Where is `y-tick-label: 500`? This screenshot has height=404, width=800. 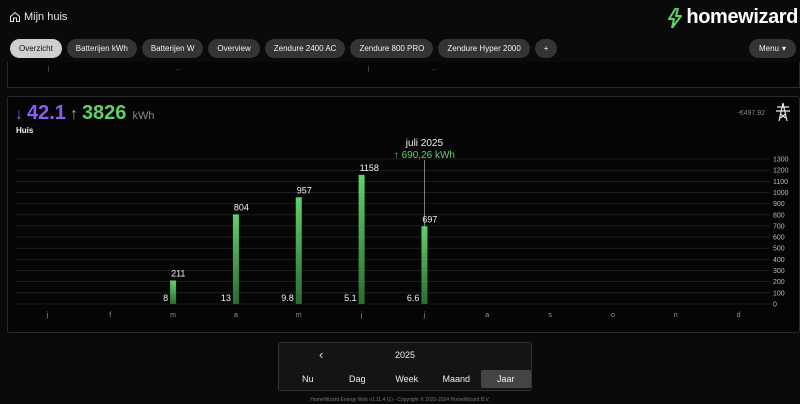
y-tick-label: 500 is located at coordinates (779, 249).